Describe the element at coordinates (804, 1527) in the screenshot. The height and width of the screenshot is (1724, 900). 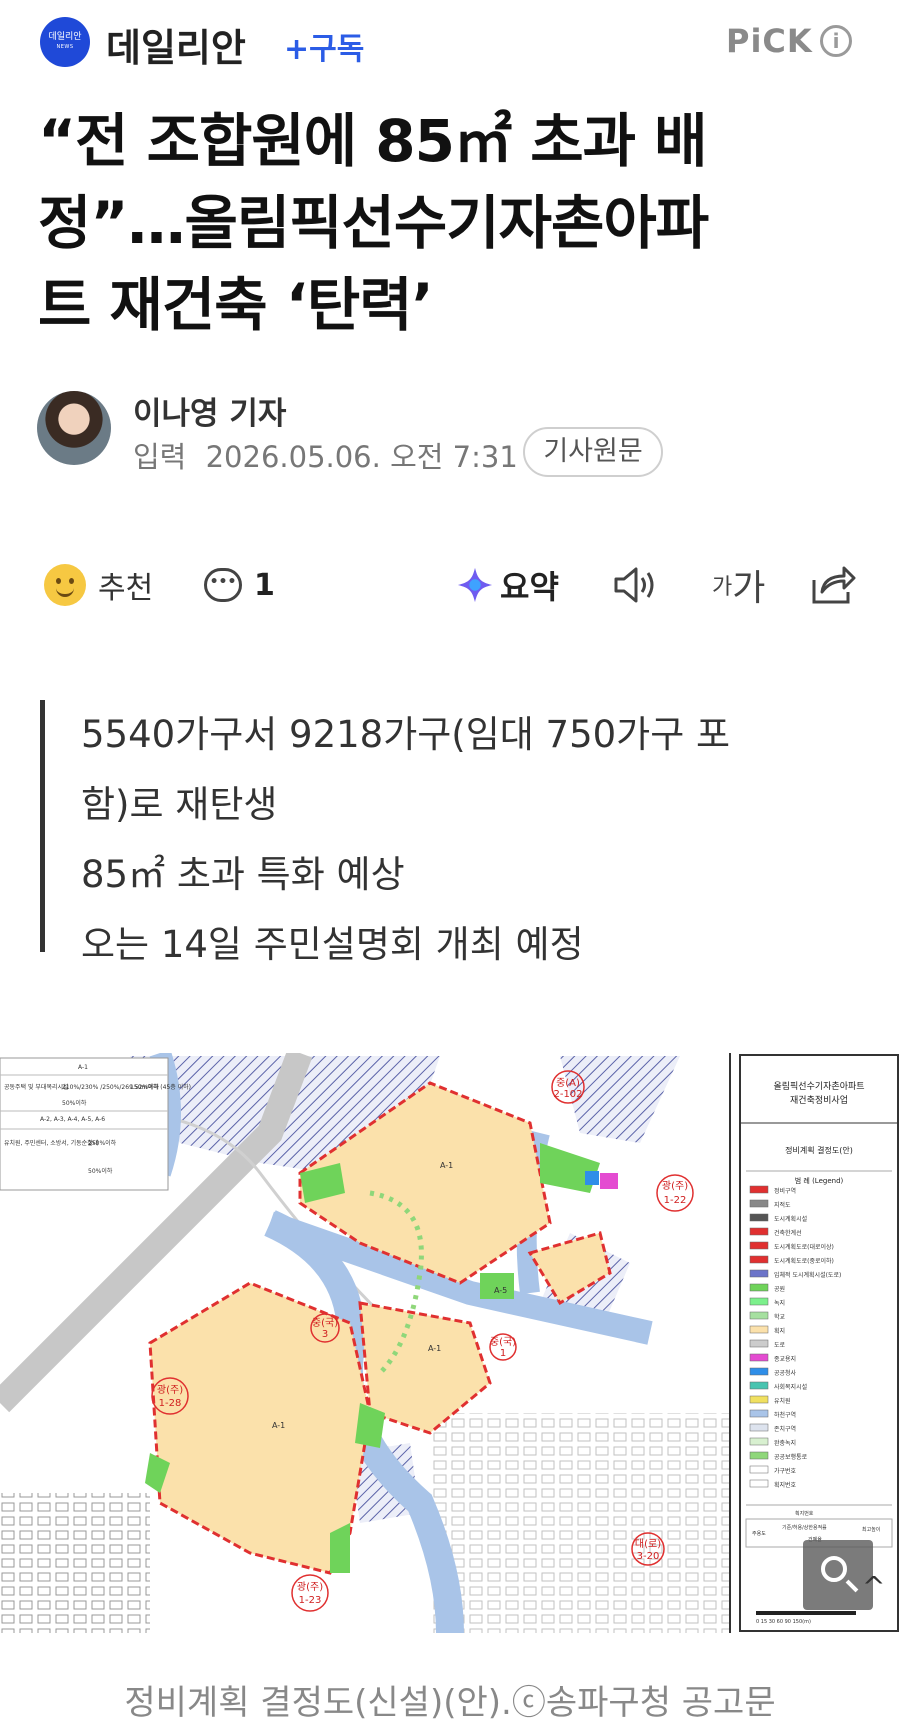
I see `legend-footer-label: 기준/허용/상한용적률` at that location.